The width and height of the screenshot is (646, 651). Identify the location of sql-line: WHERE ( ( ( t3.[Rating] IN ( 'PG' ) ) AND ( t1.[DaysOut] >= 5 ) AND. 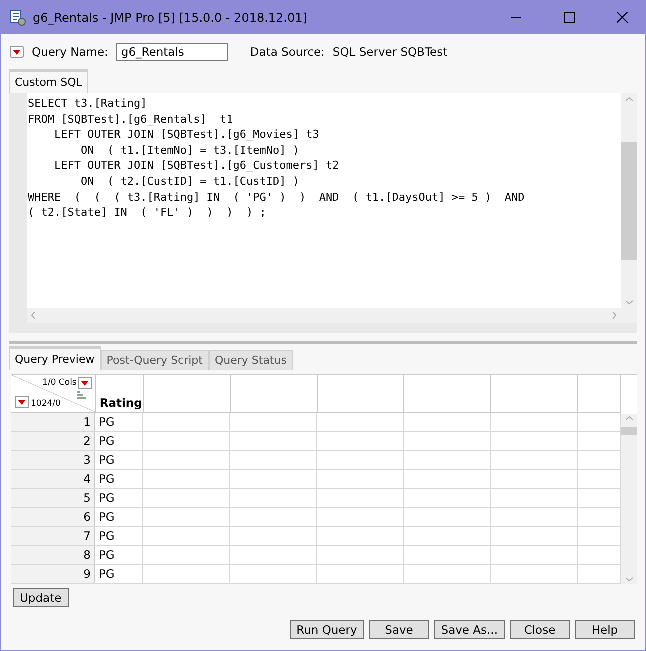
(277, 198).